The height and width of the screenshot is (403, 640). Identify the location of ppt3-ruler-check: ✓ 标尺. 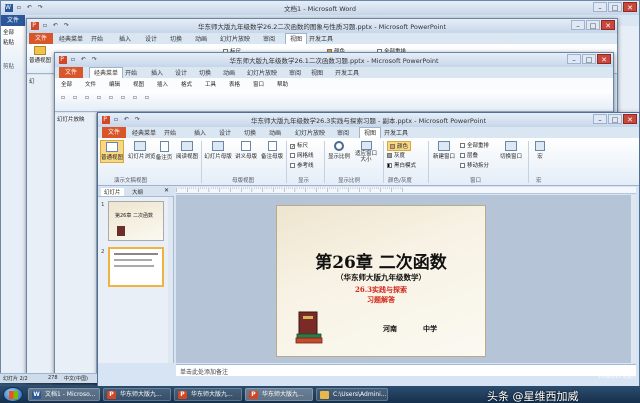
(299, 145).